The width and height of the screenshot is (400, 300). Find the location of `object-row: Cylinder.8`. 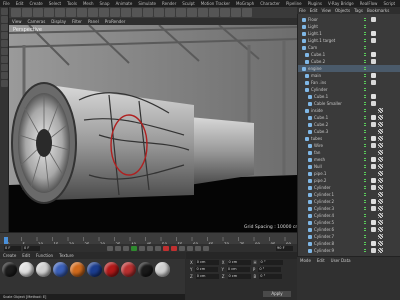

object-row: Cylinder.8 is located at coordinates (349, 243).